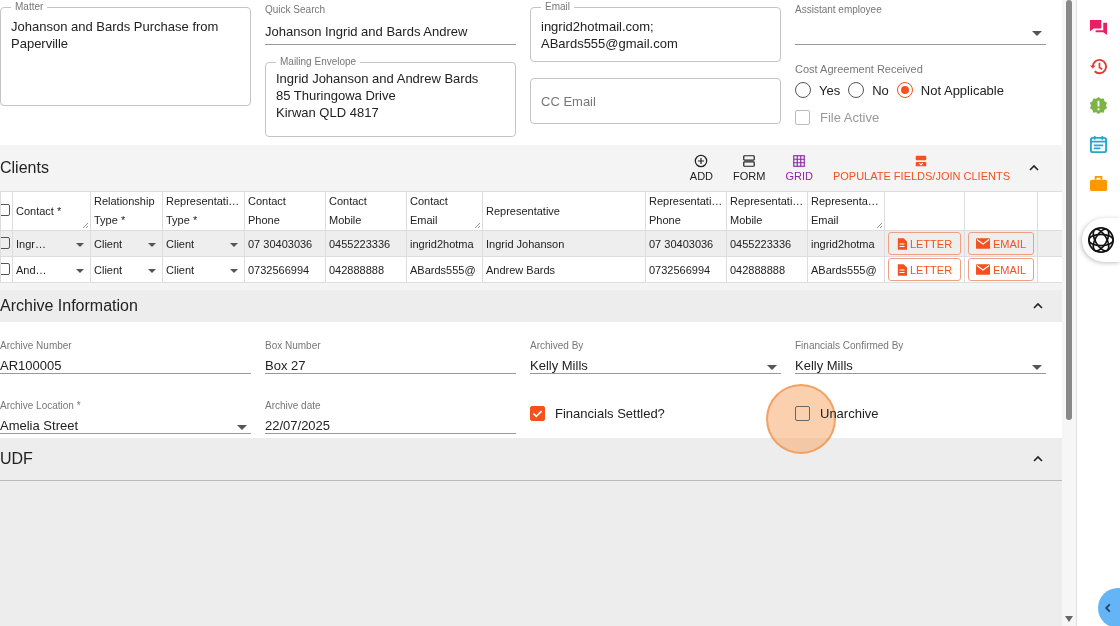 The width and height of the screenshot is (1120, 626). I want to click on section-title: UDF, so click(16, 459).